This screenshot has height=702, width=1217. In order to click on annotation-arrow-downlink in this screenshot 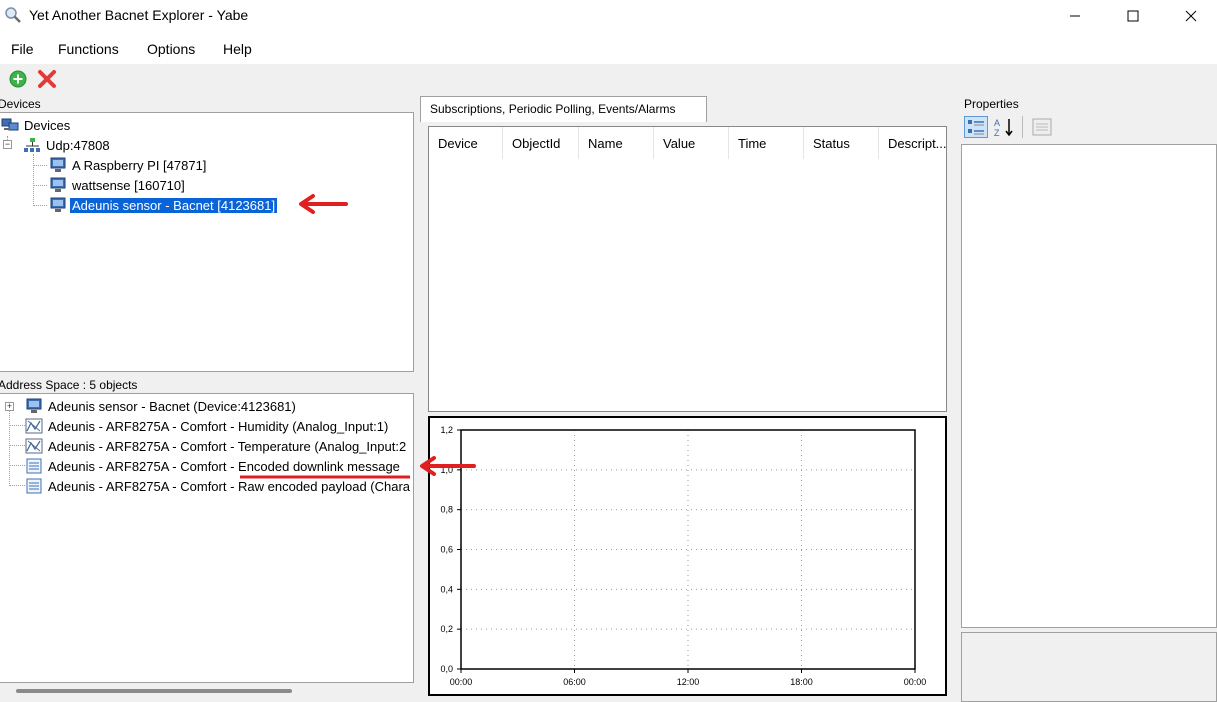, I will do `click(448, 466)`.